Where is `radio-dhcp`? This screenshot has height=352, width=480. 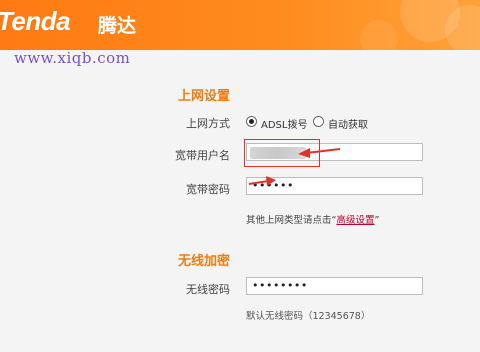
radio-dhcp is located at coordinates (318, 121).